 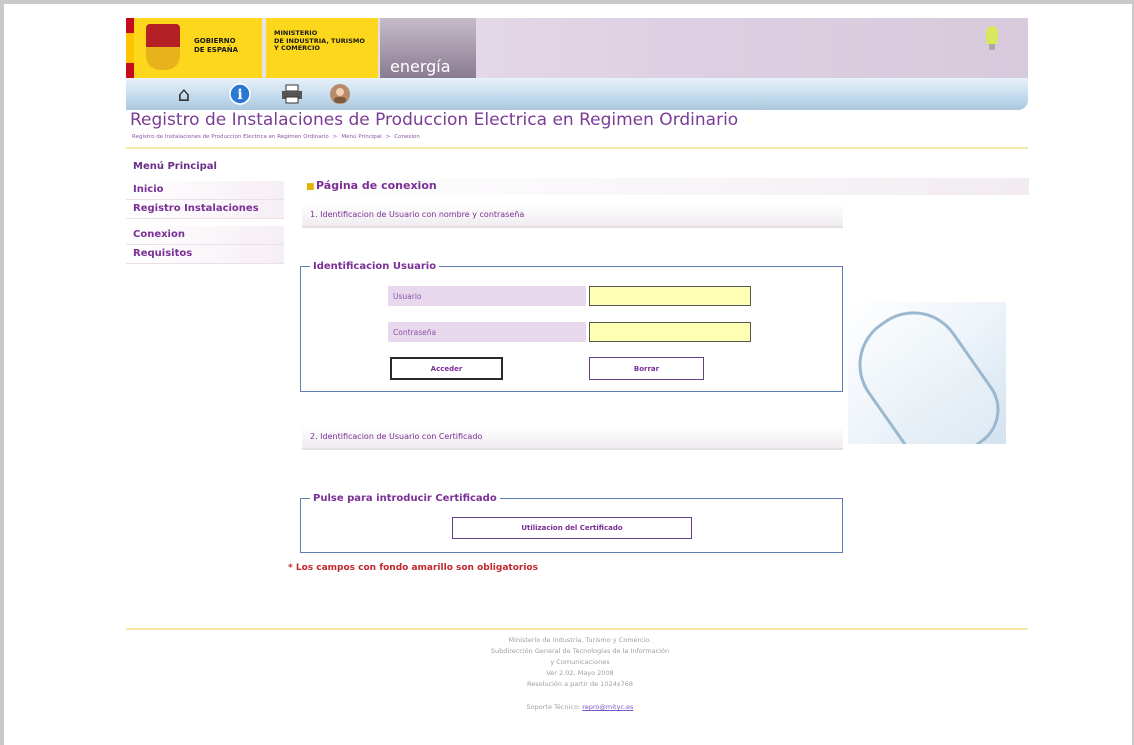 I want to click on ministerio-line3: Y COMERCIO, so click(x=297, y=48).